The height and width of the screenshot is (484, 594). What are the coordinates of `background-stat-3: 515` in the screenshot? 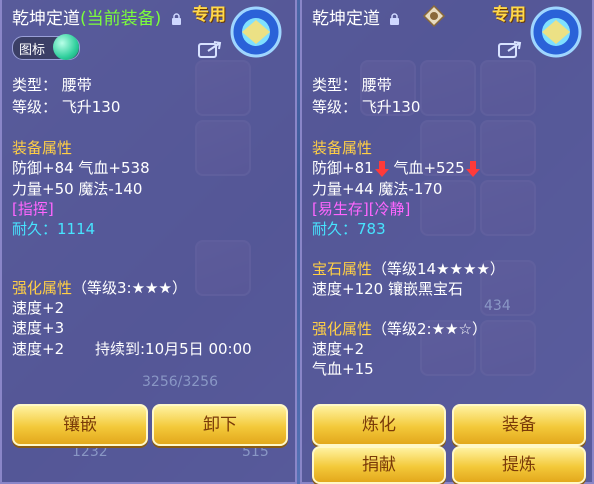 It's located at (255, 452).